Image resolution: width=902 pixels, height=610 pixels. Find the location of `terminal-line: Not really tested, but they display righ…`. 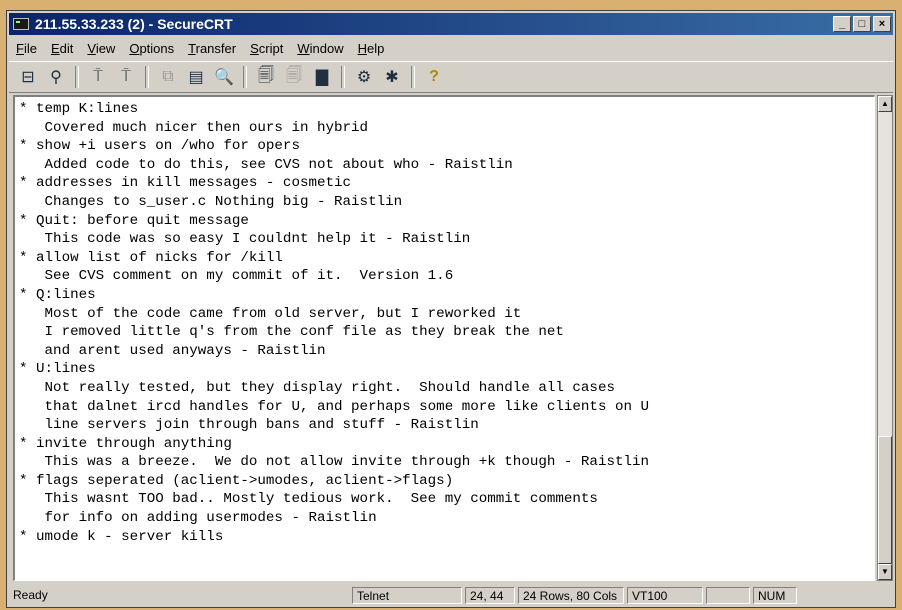

terminal-line: Not really tested, but they display righ… is located at coordinates (317, 387).